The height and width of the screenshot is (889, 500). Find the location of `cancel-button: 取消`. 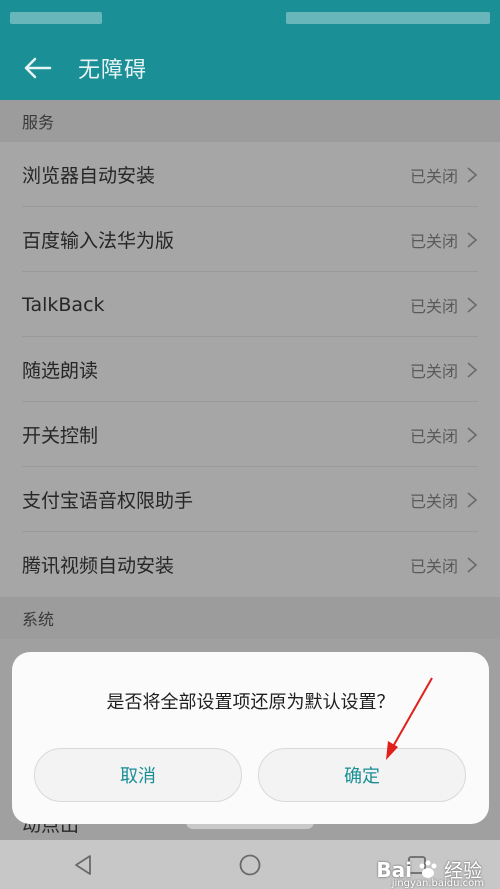

cancel-button: 取消 is located at coordinates (138, 775).